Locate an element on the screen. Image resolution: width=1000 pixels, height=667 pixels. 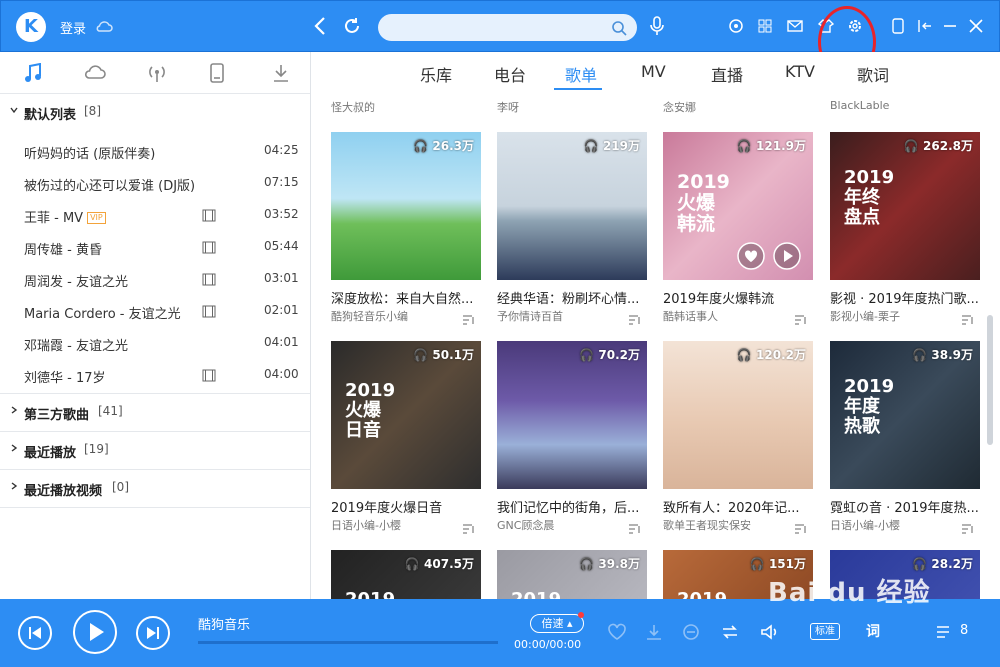
song-row: 邓瑞霞 - 友谊之光 04:01 is located at coordinates (155, 344).